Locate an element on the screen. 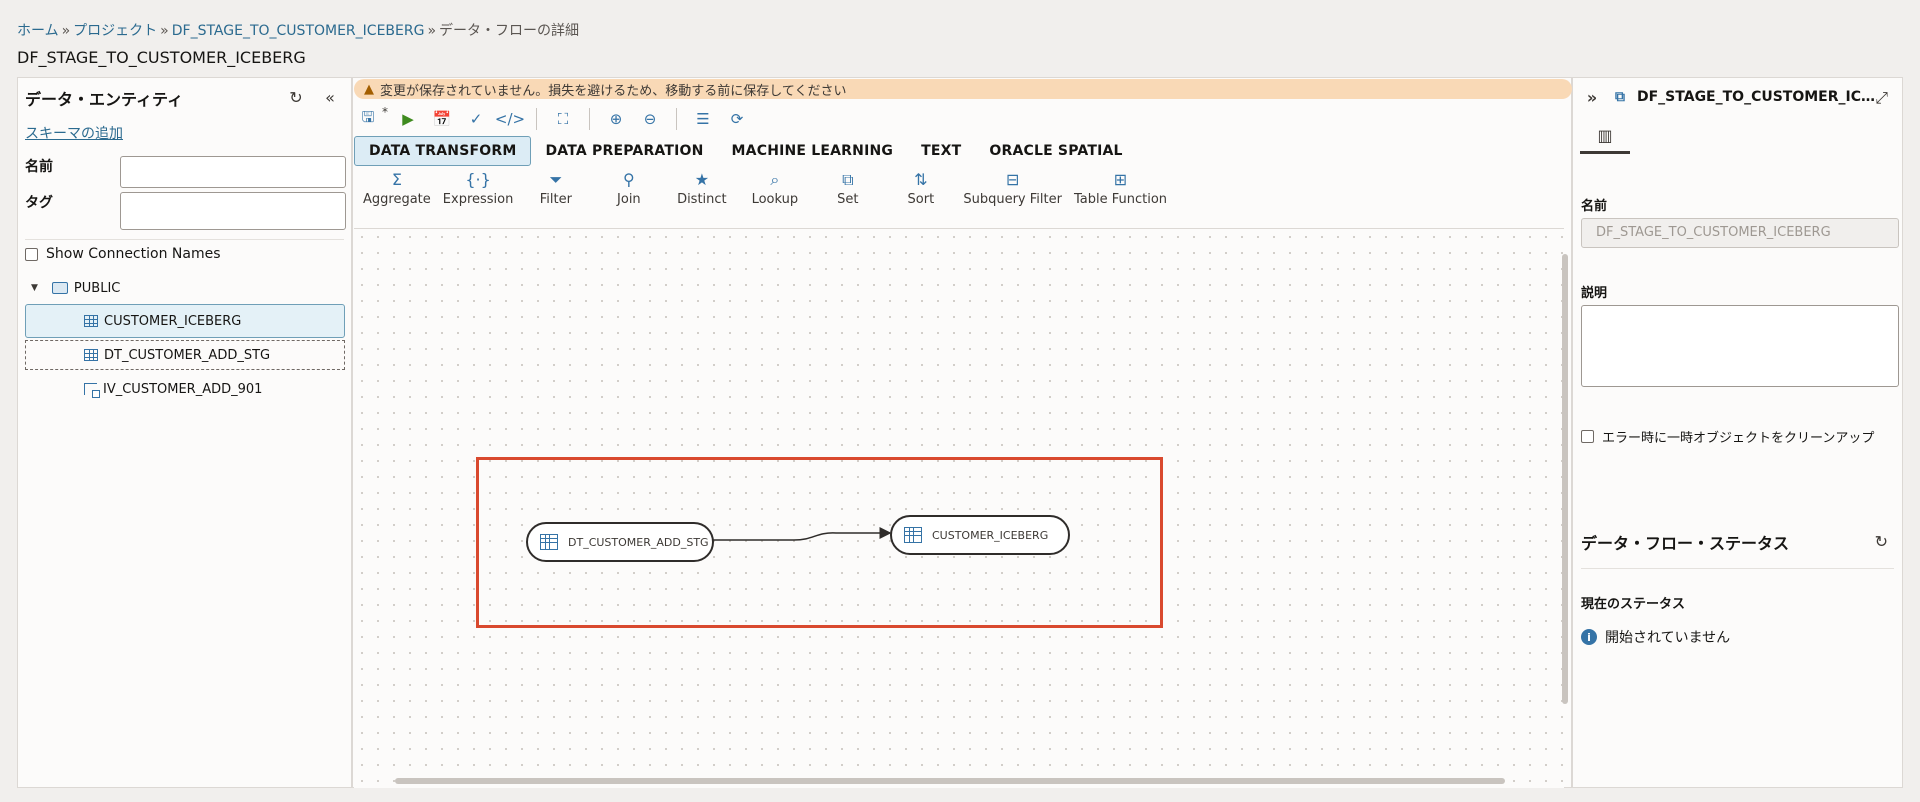 This screenshot has height=802, width=1920. tree-node-public: ▼ PUBLIC is located at coordinates (181, 288).